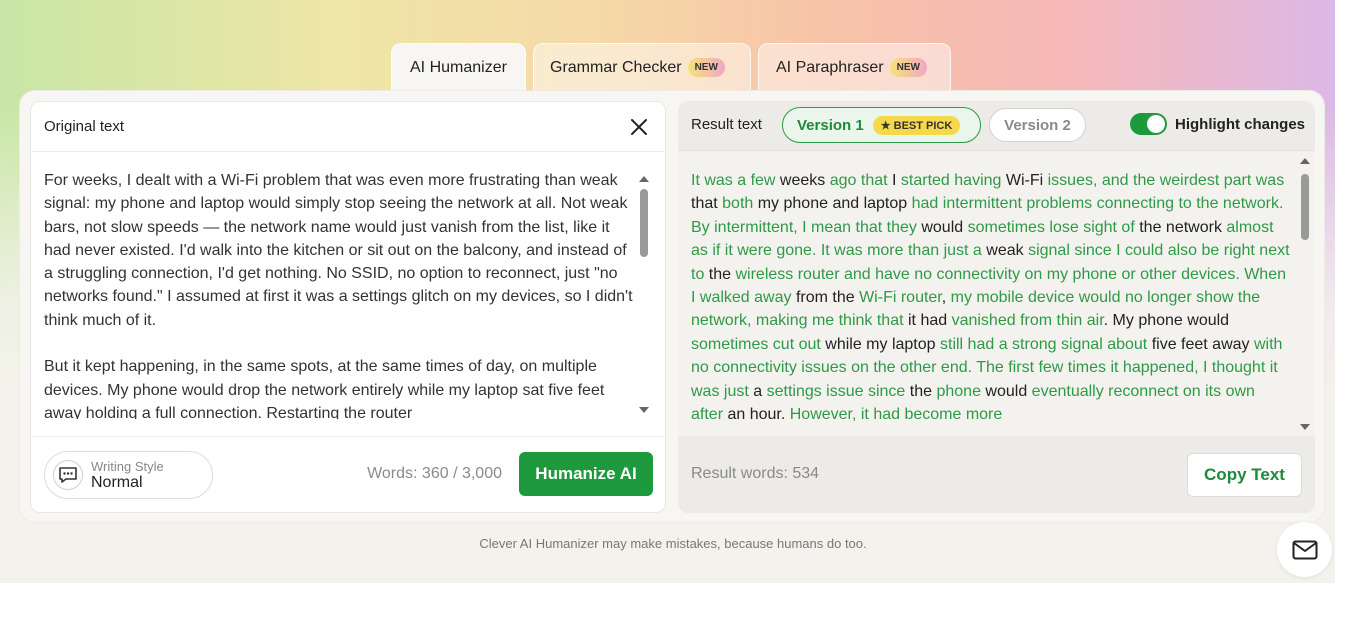  What do you see at coordinates (830, 125) in the screenshot?
I see `version-1-label: Version 1` at bounding box center [830, 125].